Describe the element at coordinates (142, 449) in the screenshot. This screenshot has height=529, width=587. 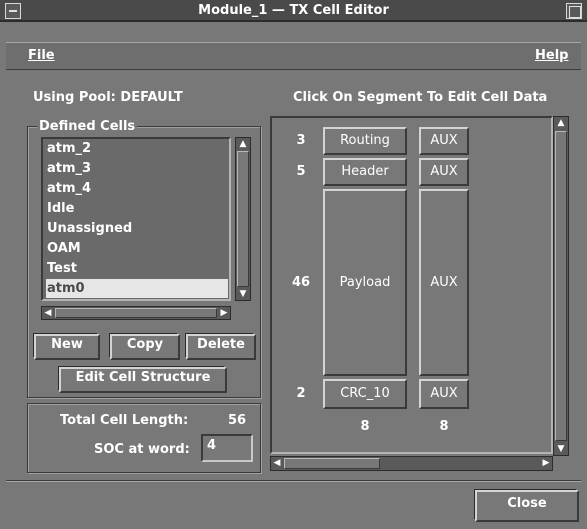
I see `soc-label: SOC at word:` at that location.